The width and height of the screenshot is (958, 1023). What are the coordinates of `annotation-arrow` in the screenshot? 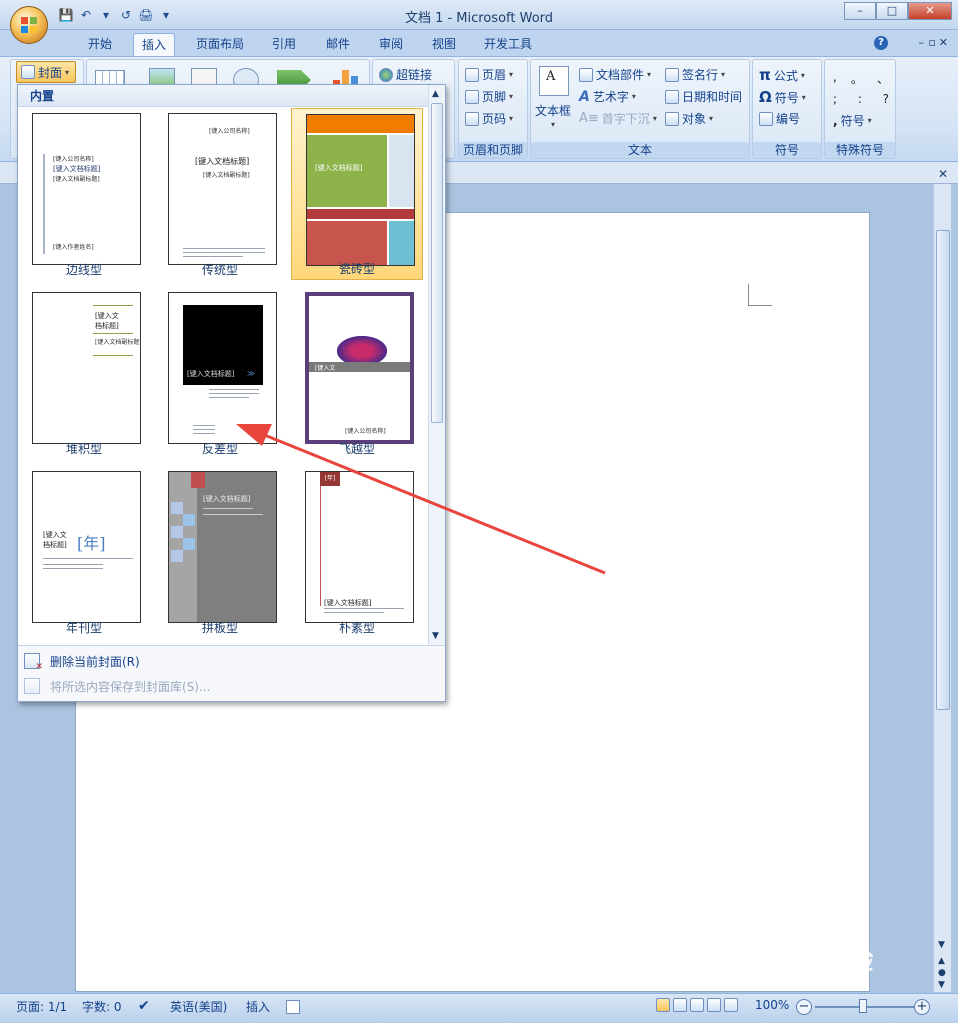 It's located at (421, 499).